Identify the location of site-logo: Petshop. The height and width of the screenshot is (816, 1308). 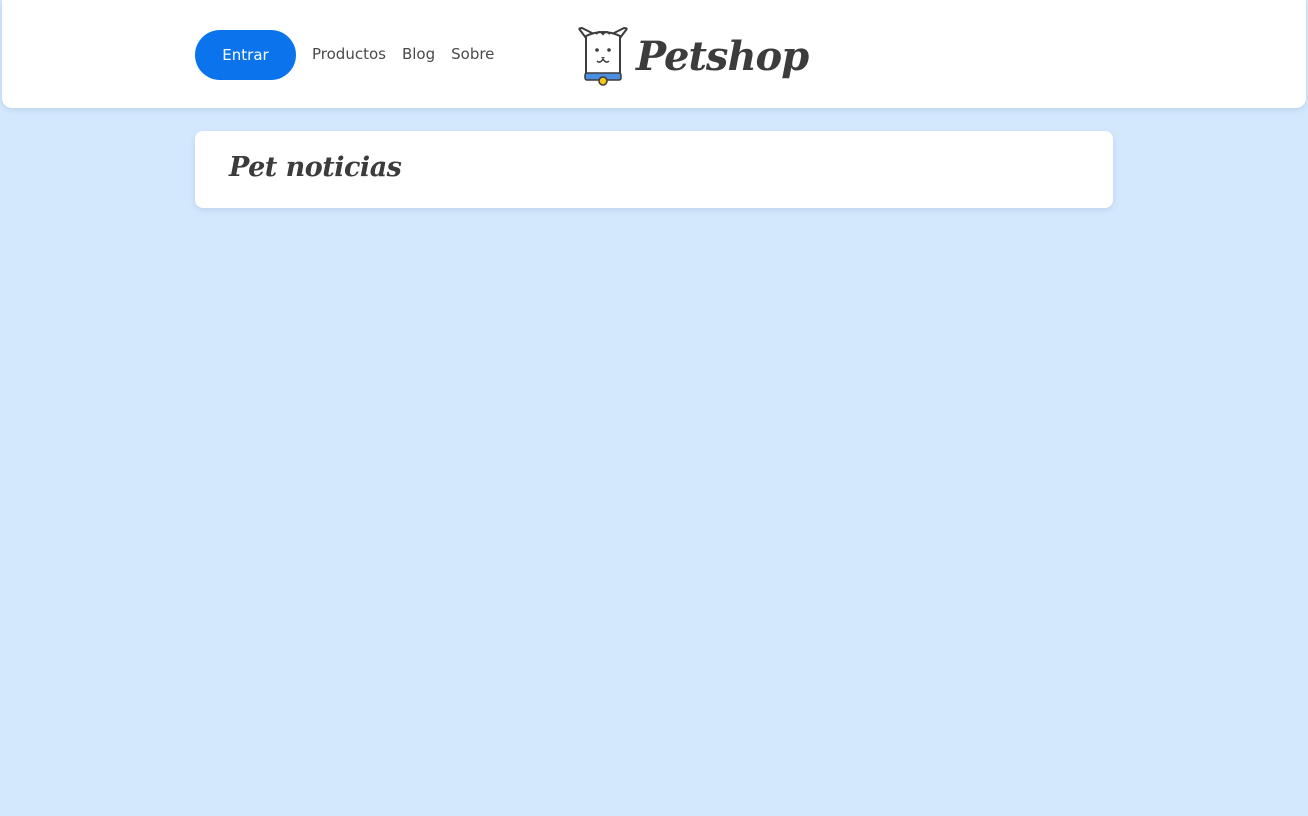
(692, 57).